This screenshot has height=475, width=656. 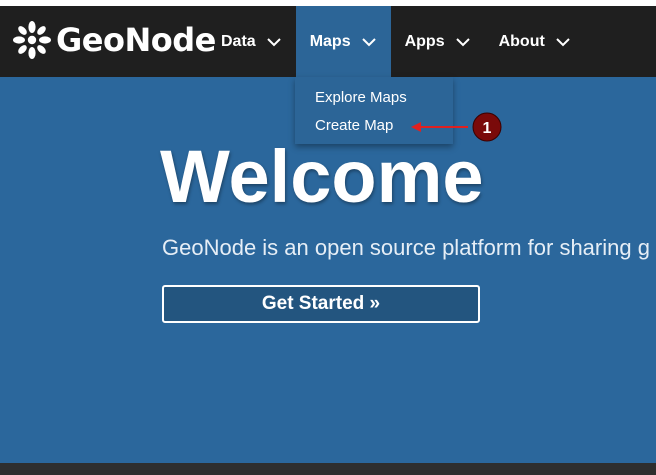 I want to click on nav-item-about: About, so click(x=535, y=41).